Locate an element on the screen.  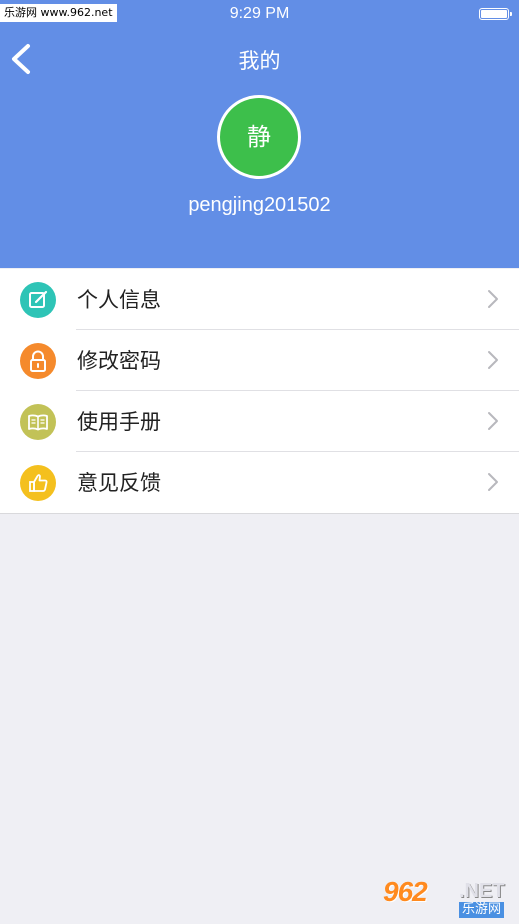
menu-label-personal-info: 个人信息 is located at coordinates (119, 300).